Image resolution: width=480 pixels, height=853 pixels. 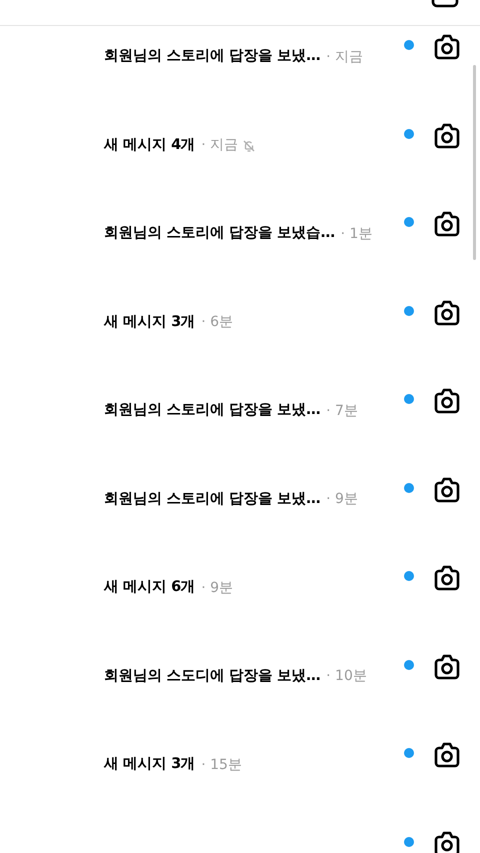 I want to click on timestamp: · 10분, so click(x=346, y=676).